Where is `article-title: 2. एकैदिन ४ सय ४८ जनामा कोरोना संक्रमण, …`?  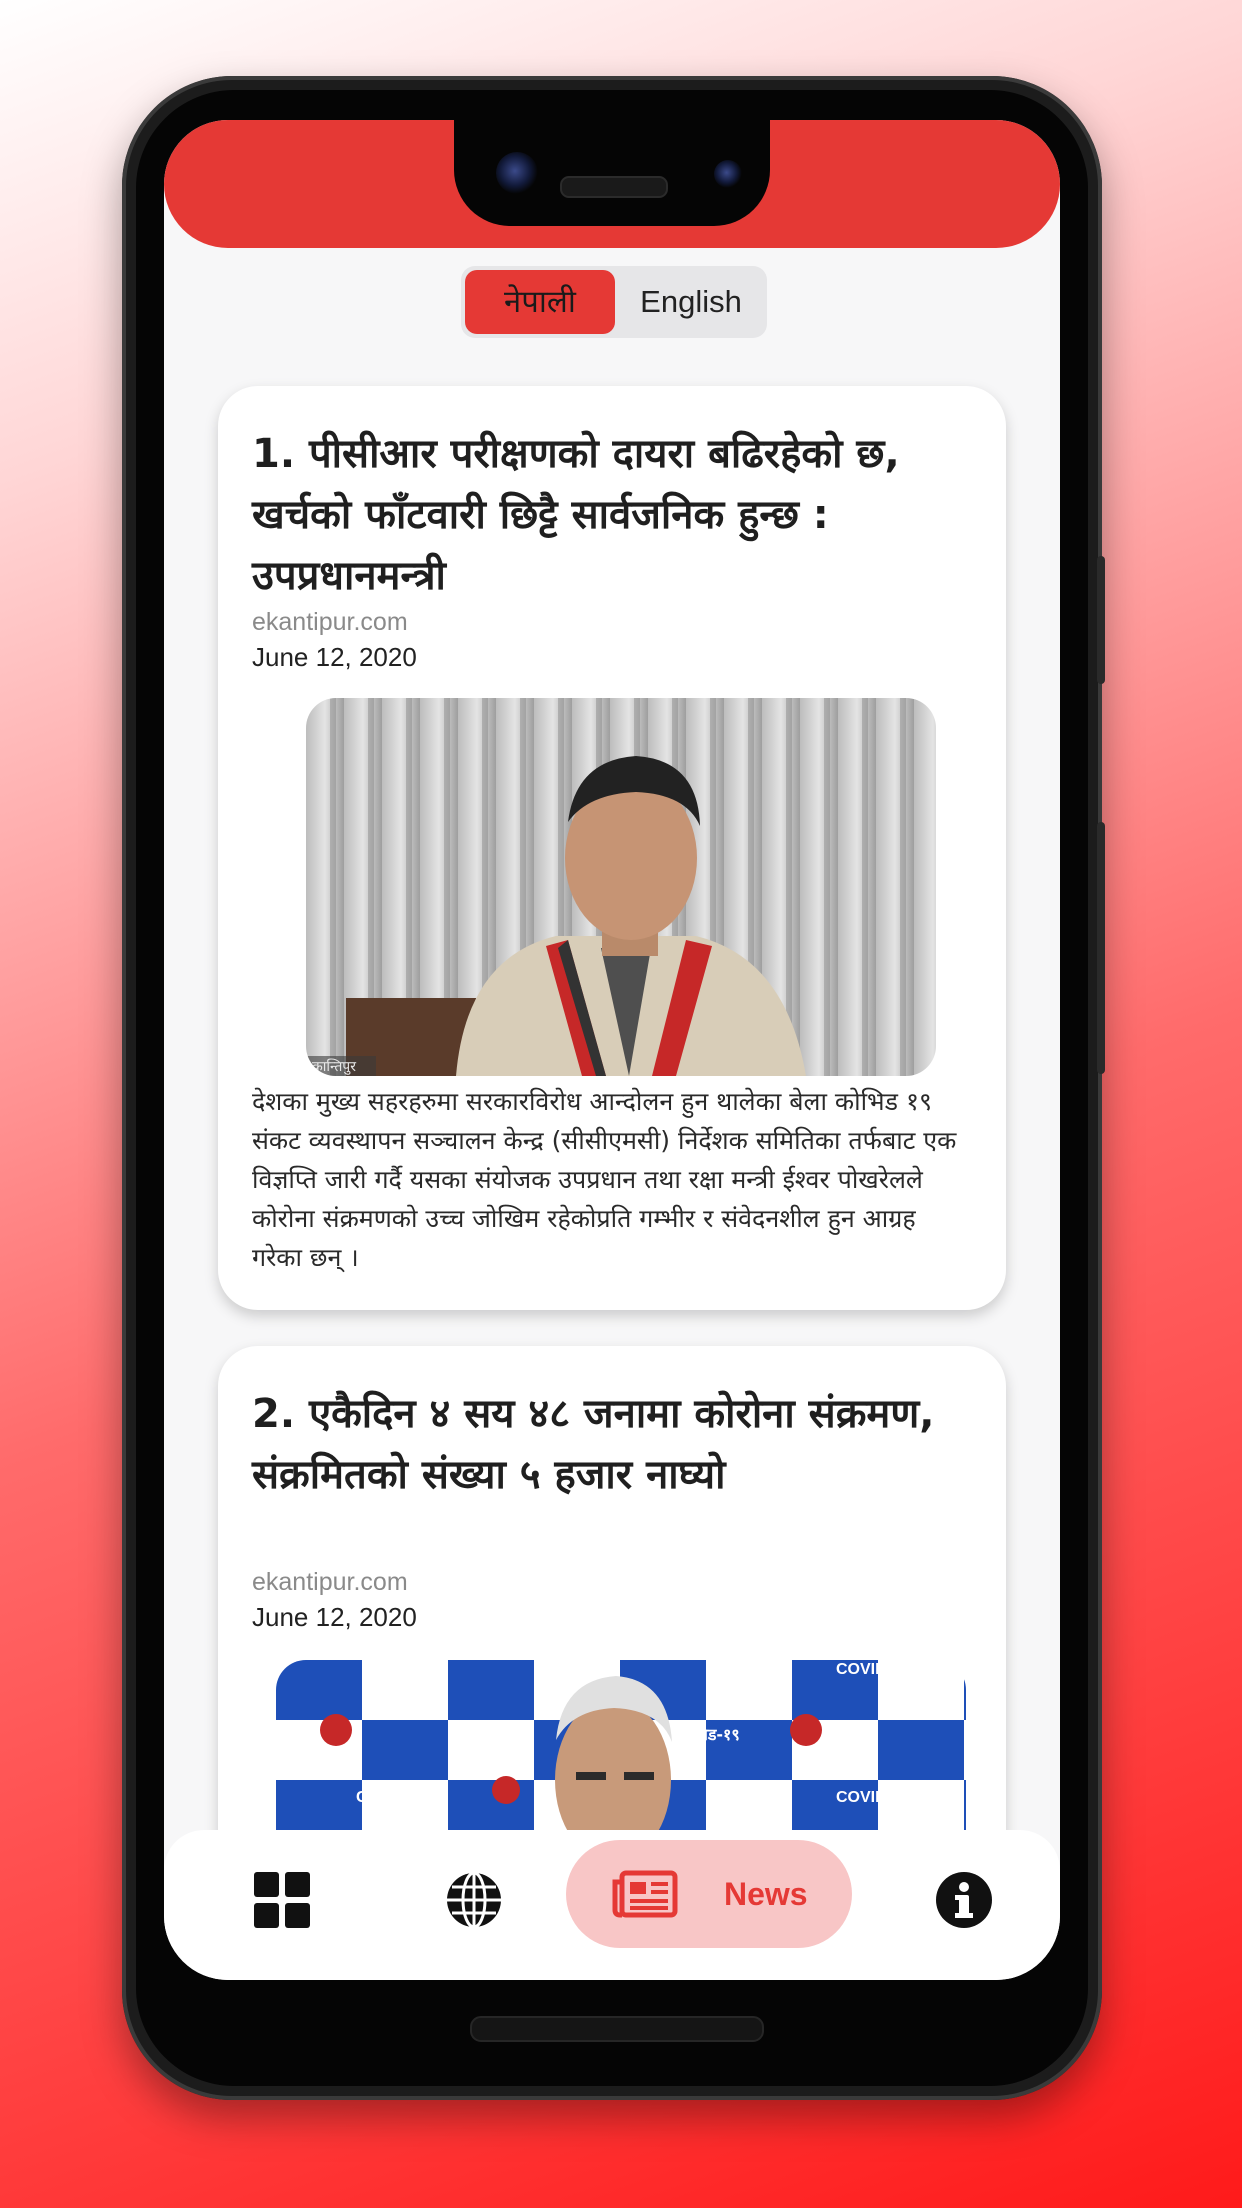 article-title: 2. एकैदिन ४ सय ४८ जनामा कोरोना संक्रमण, … is located at coordinates (593, 1444).